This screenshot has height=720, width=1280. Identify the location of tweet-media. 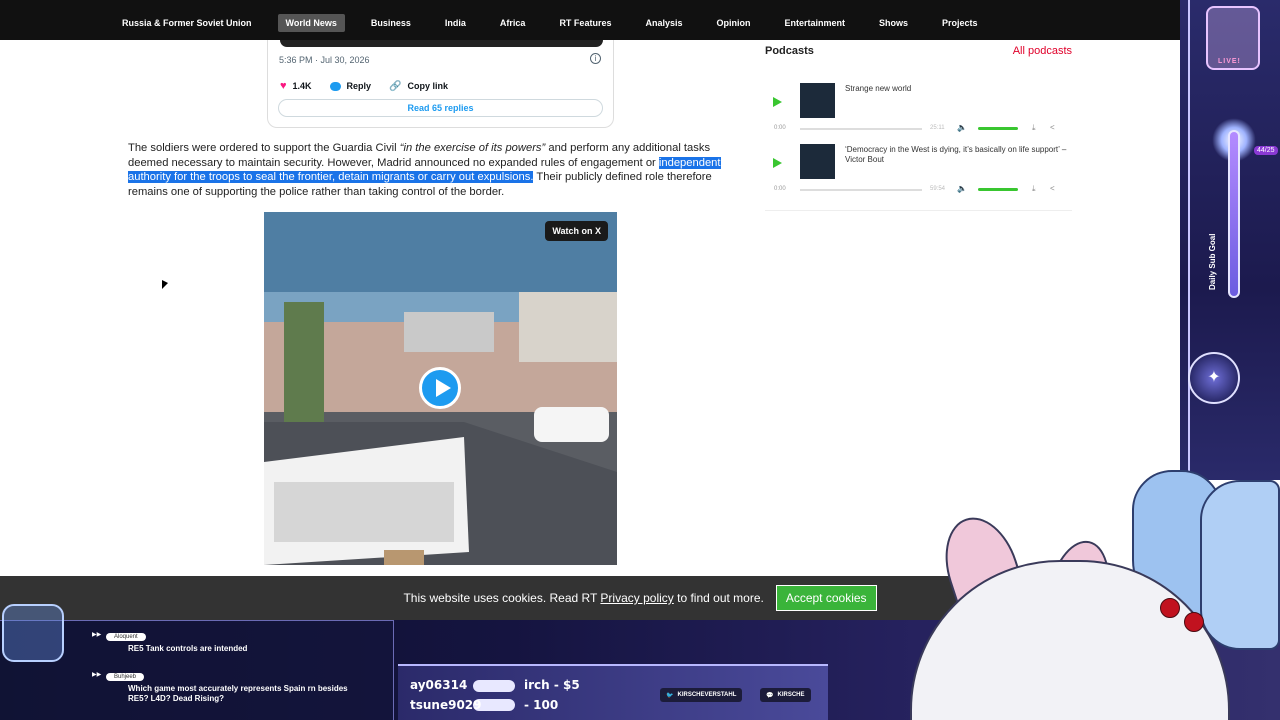
(441, 43).